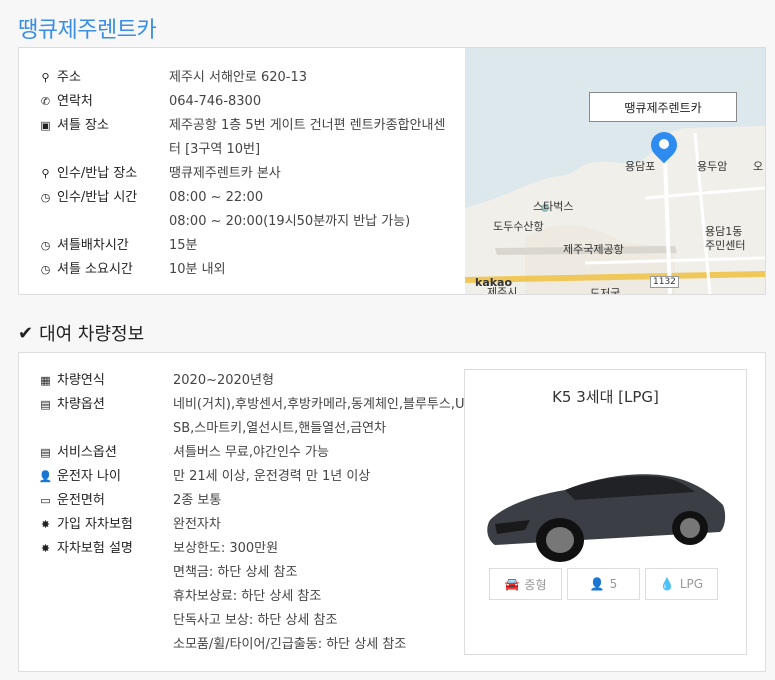  What do you see at coordinates (106, 501) in the screenshot?
I see `row-label: ▭ 운전면허` at bounding box center [106, 501].